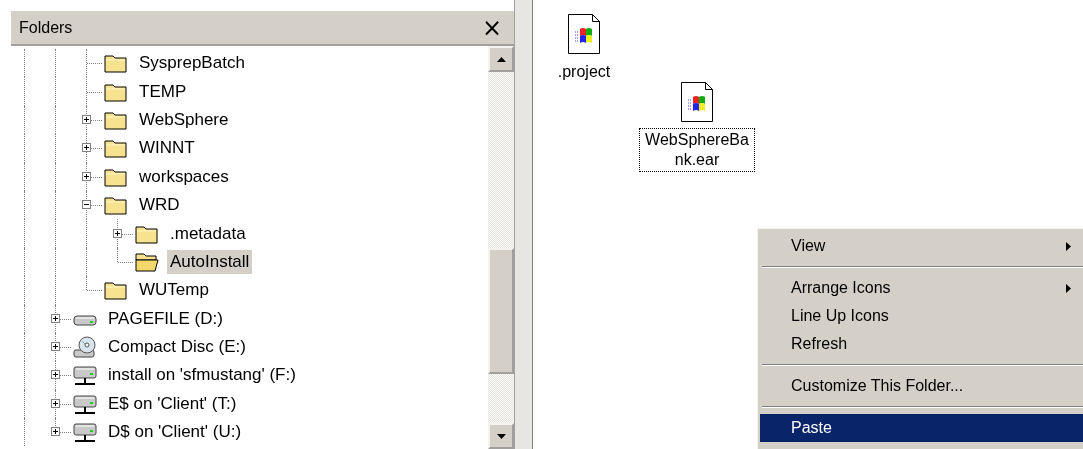 The image size is (1083, 449). What do you see at coordinates (184, 176) in the screenshot?
I see `tree-item: workspaces` at bounding box center [184, 176].